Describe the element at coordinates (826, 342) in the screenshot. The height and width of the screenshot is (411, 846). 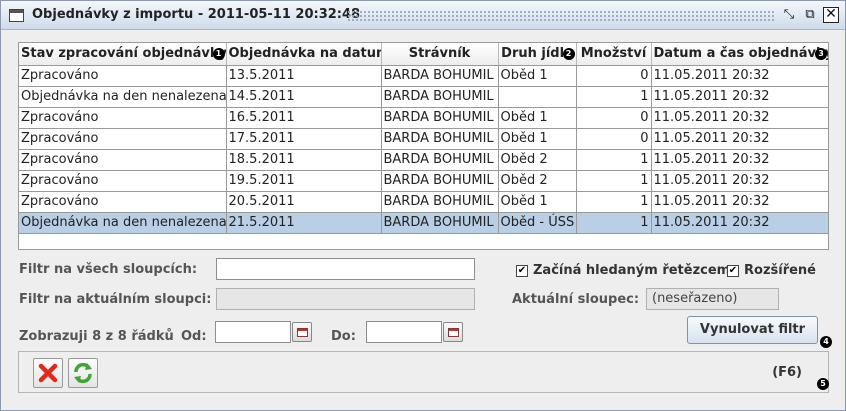
I see `marker-badge: 4` at that location.